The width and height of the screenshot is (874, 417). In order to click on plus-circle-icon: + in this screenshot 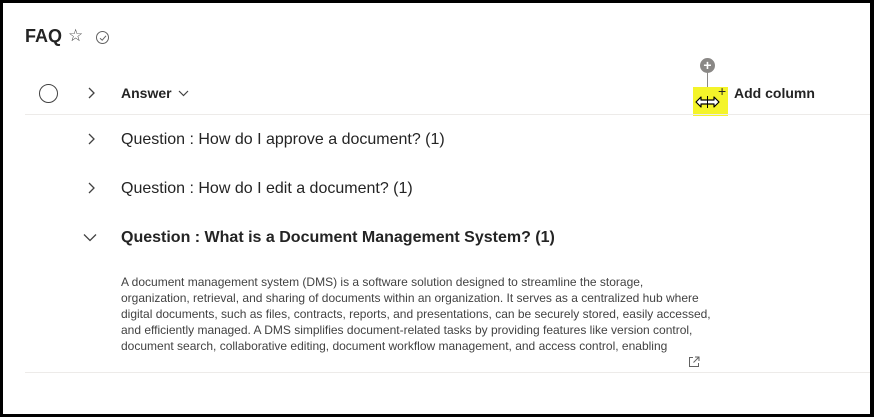, I will do `click(707, 65)`.